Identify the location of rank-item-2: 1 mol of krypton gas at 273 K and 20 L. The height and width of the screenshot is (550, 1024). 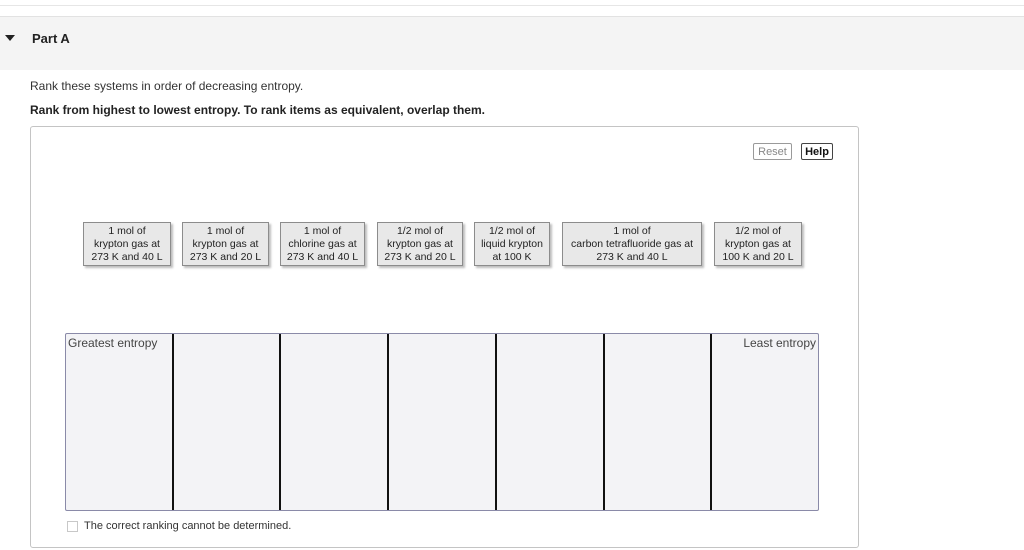
(225, 244).